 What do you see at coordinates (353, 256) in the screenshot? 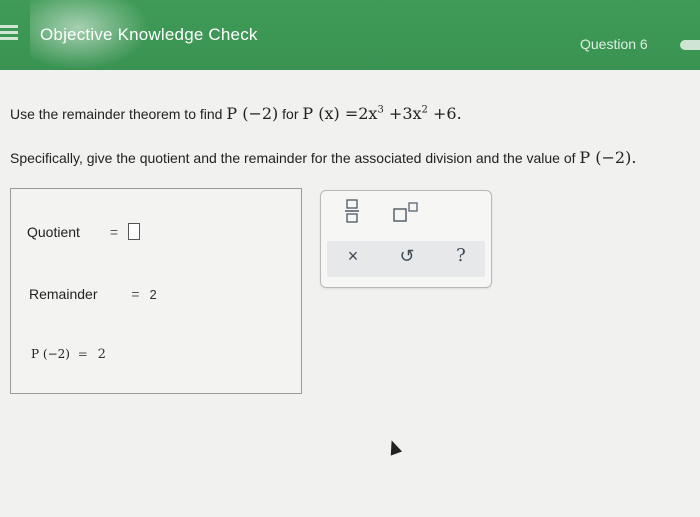
I see `clear-button: ×` at bounding box center [353, 256].